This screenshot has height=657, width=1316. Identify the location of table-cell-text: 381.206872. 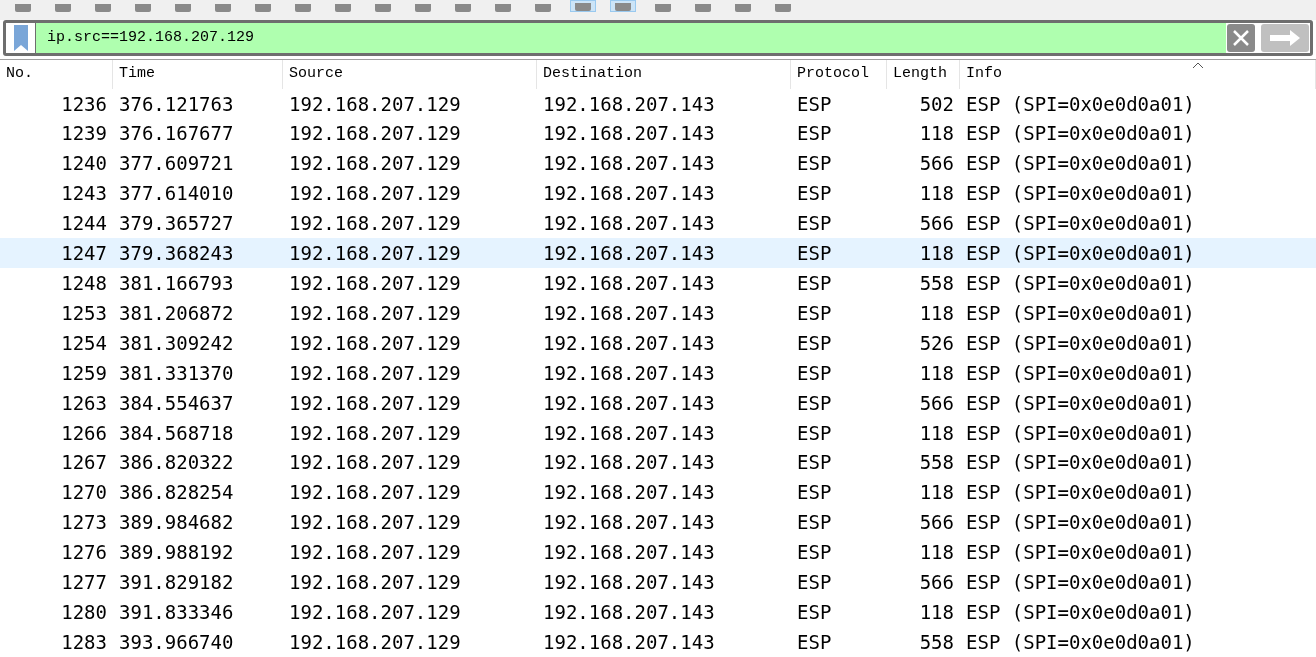
(176, 313).